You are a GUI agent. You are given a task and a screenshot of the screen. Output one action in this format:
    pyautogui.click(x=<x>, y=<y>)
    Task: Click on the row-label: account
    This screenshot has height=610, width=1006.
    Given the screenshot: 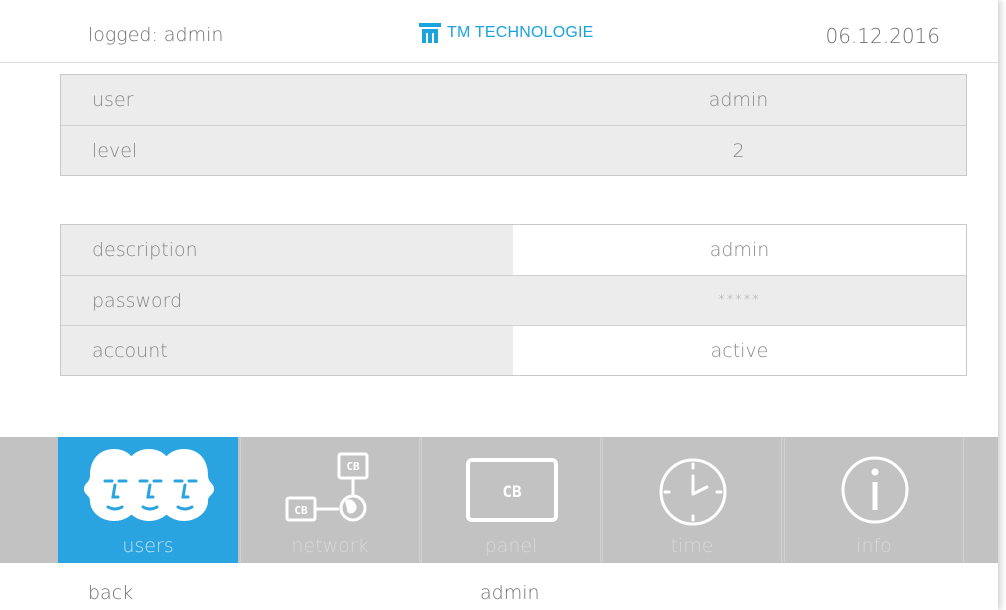 What is the action you would take?
    pyautogui.click(x=130, y=350)
    